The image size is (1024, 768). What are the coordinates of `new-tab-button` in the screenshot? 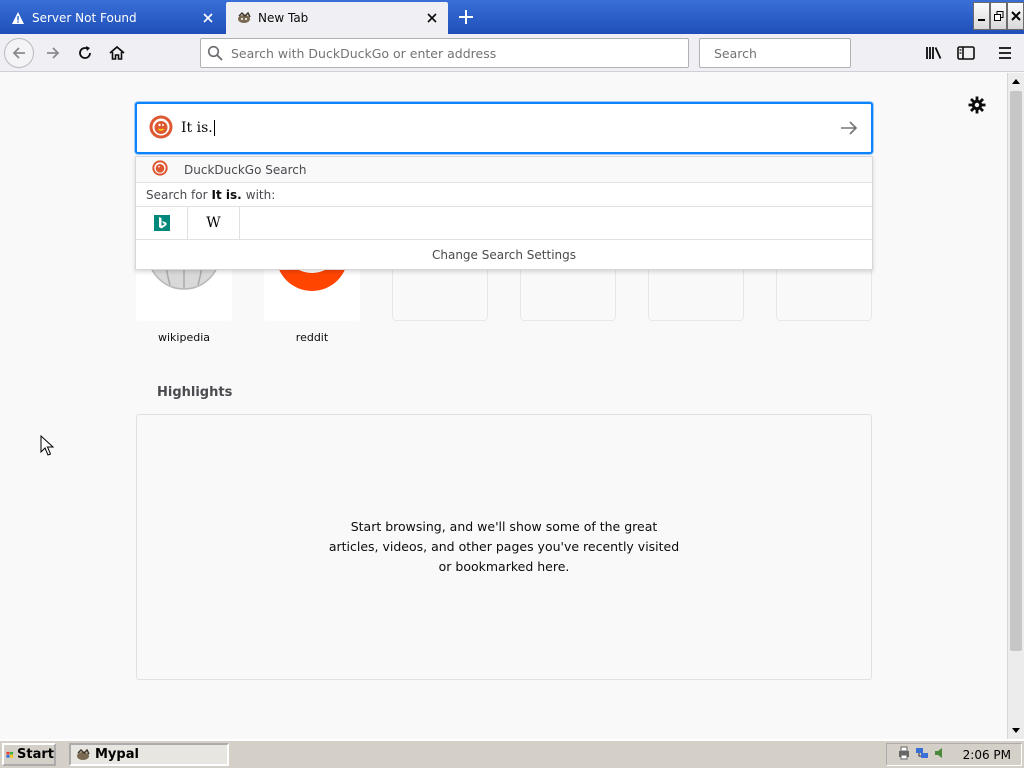 It's located at (466, 17).